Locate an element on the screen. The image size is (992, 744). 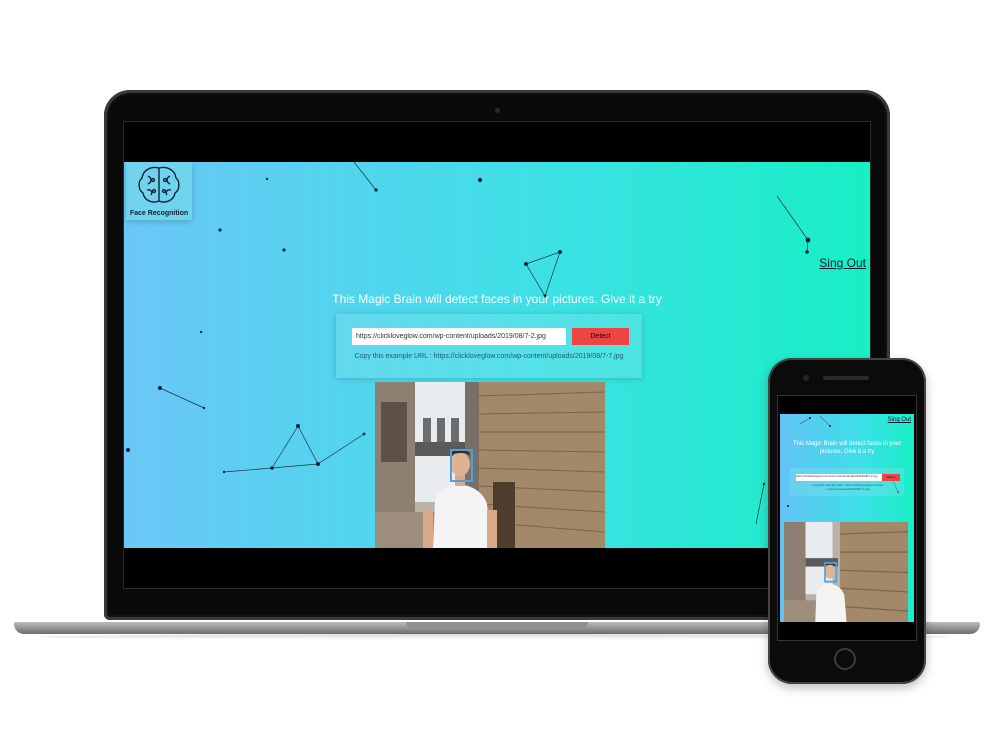
phone-speaker is located at coordinates (846, 378).